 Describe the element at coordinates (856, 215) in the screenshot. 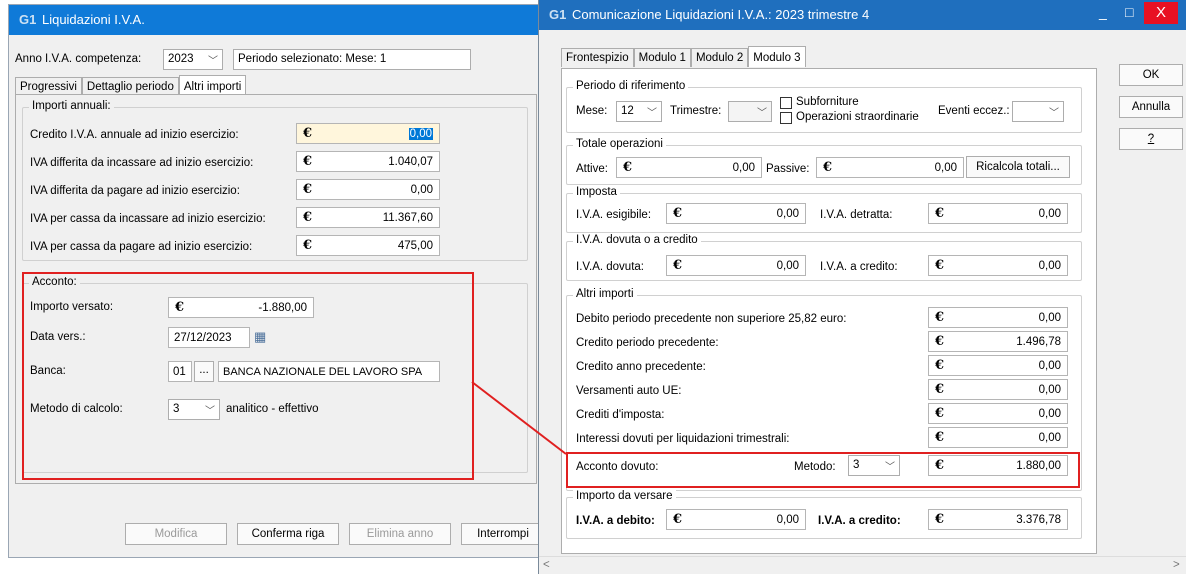

I see `detratta-label: I.V.A. detratta:` at that location.